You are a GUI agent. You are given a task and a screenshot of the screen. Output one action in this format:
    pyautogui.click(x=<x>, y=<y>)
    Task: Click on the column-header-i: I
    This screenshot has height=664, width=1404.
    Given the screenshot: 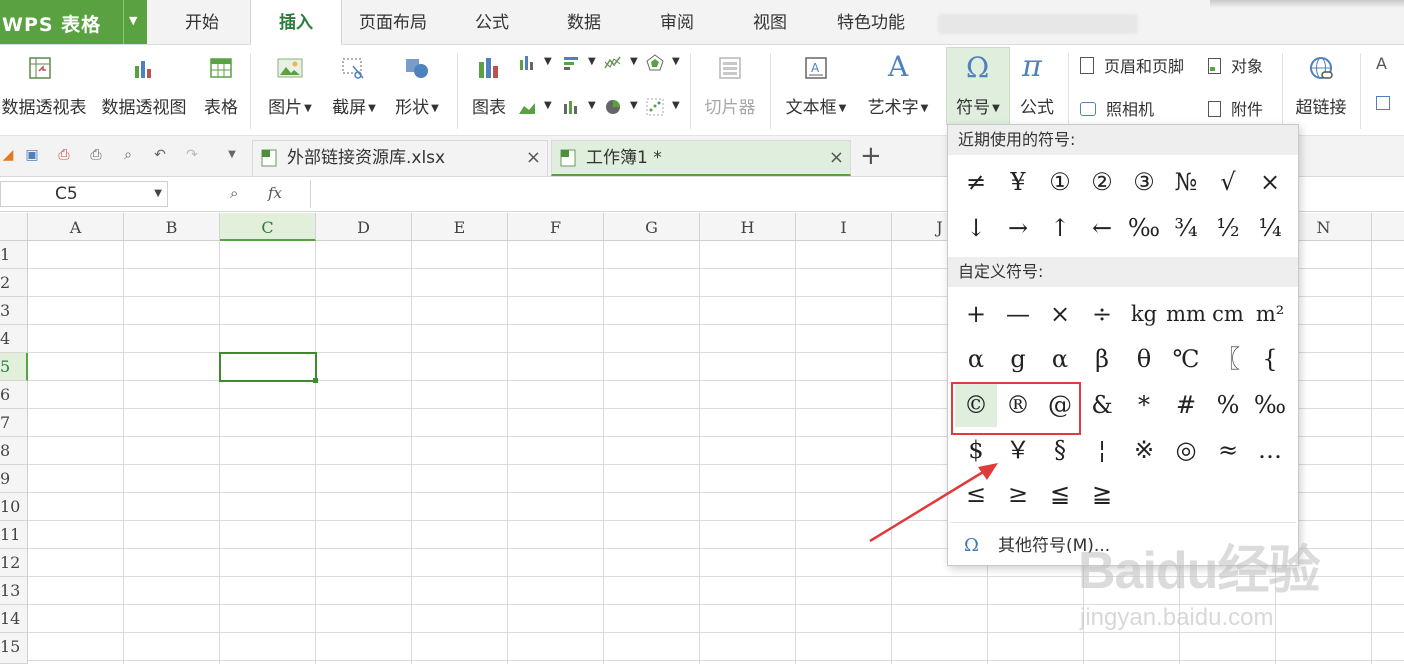 What is the action you would take?
    pyautogui.click(x=844, y=227)
    